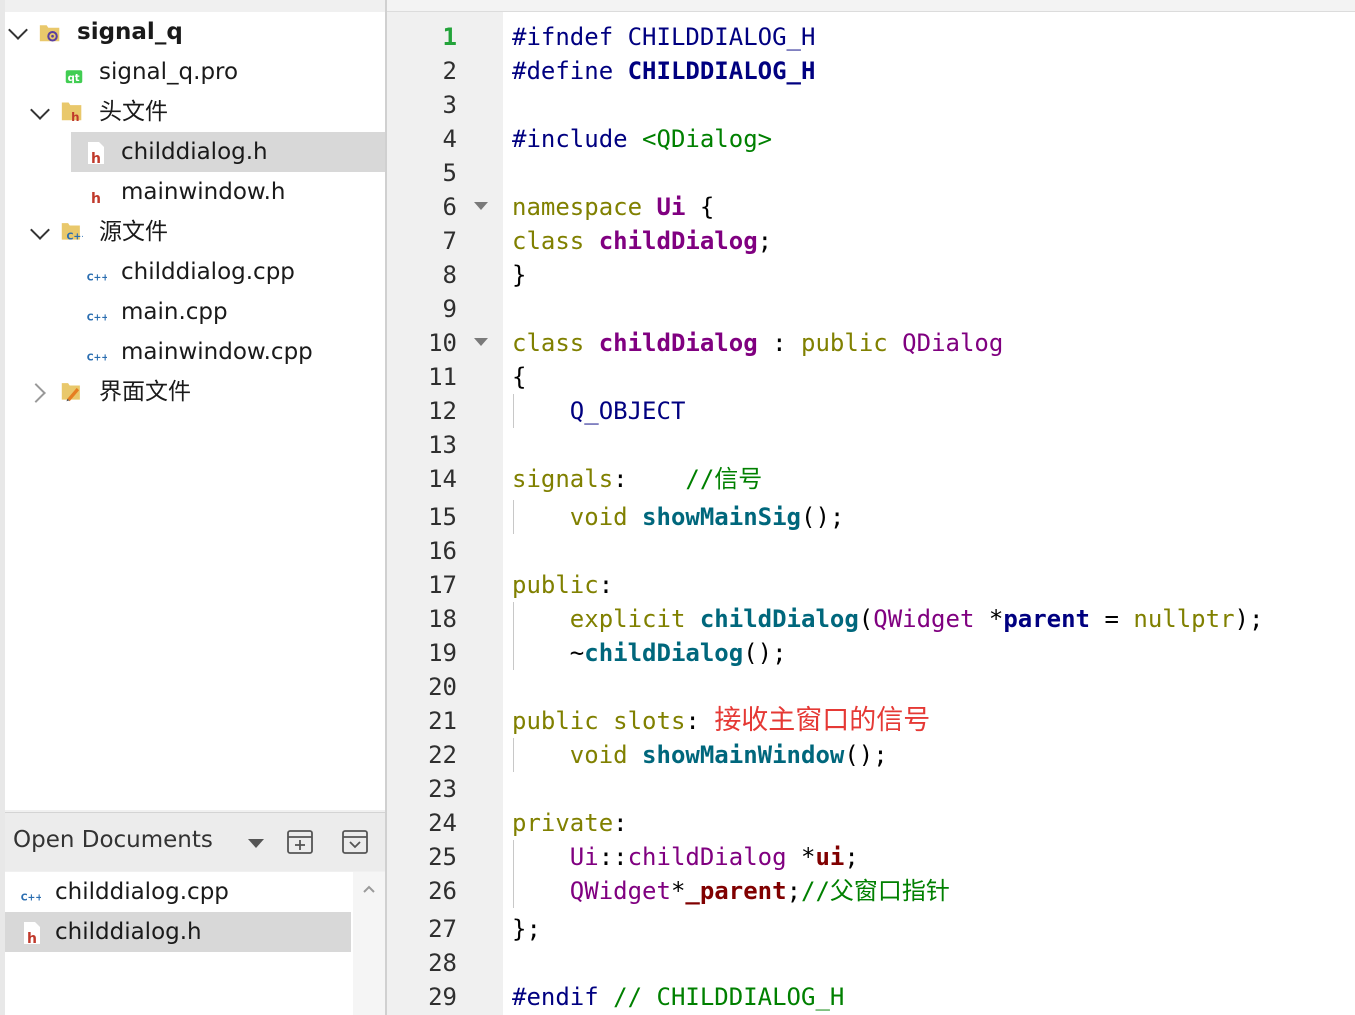 The width and height of the screenshot is (1355, 1015). Describe the element at coordinates (442, 963) in the screenshot. I see `line-number: 28` at that location.